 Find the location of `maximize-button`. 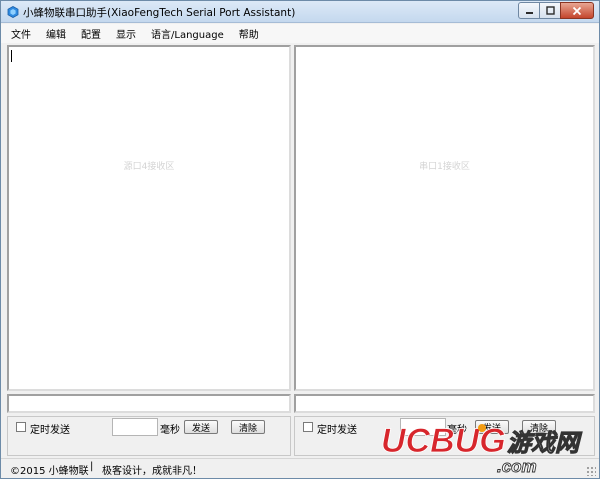

maximize-button is located at coordinates (550, 10).